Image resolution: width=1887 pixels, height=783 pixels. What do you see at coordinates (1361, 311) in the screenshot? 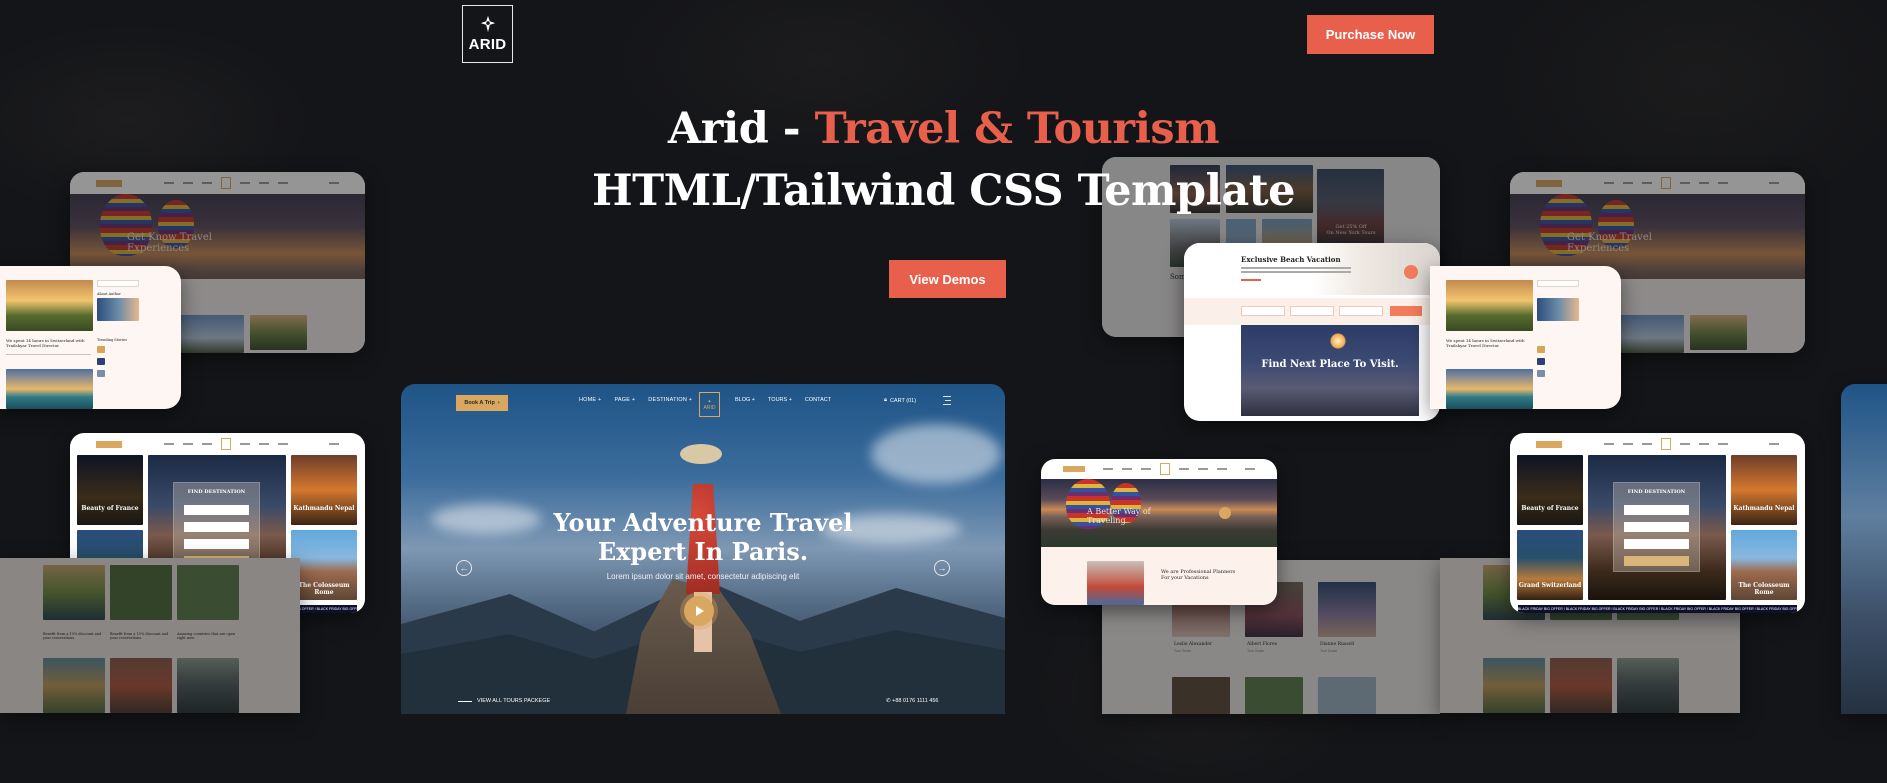
I see `travel-type-field` at bounding box center [1361, 311].